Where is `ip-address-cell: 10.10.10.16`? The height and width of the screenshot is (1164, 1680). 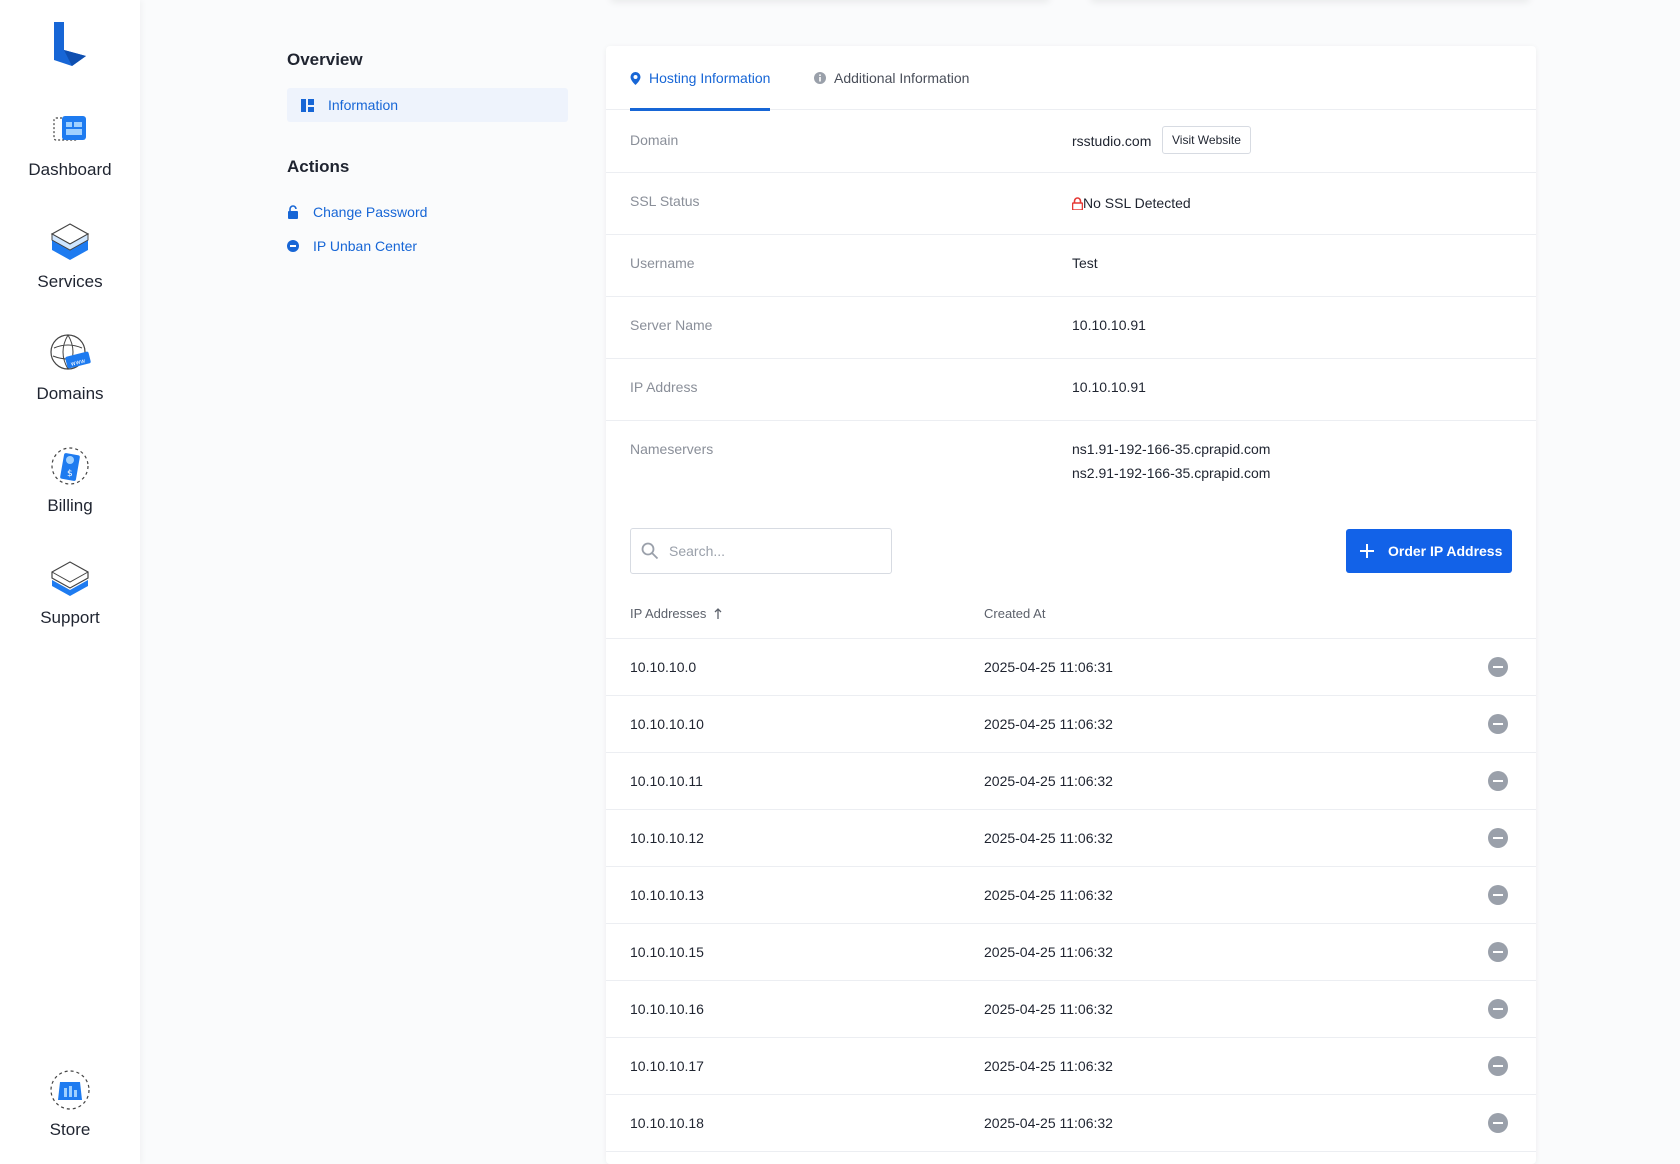
ip-address-cell: 10.10.10.16 is located at coordinates (667, 1009).